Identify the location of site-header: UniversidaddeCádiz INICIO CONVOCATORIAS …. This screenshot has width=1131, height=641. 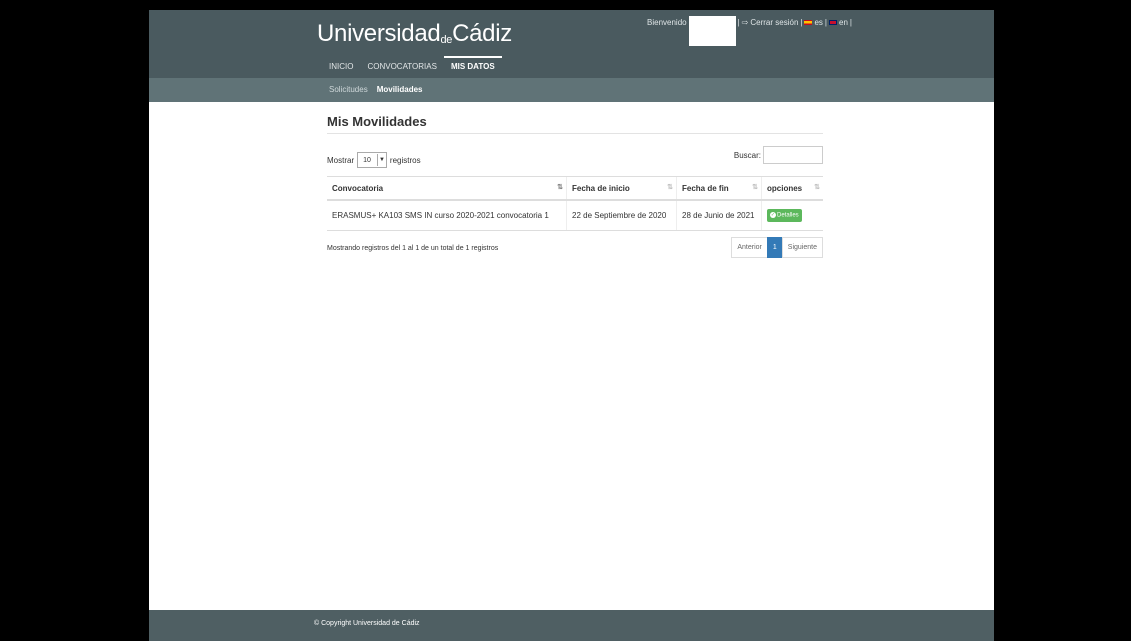
(571, 44).